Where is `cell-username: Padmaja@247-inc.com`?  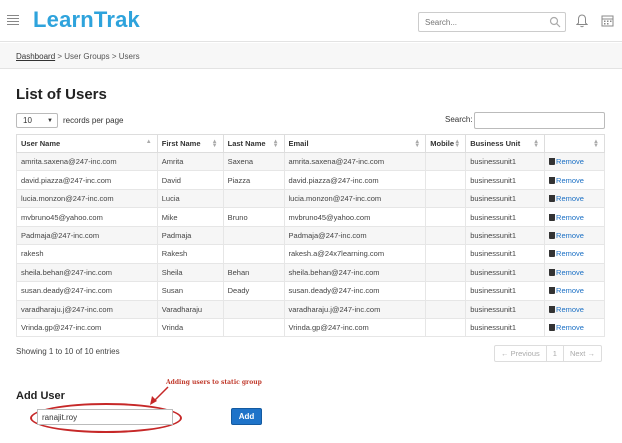 cell-username: Padmaja@247-inc.com is located at coordinates (87, 235).